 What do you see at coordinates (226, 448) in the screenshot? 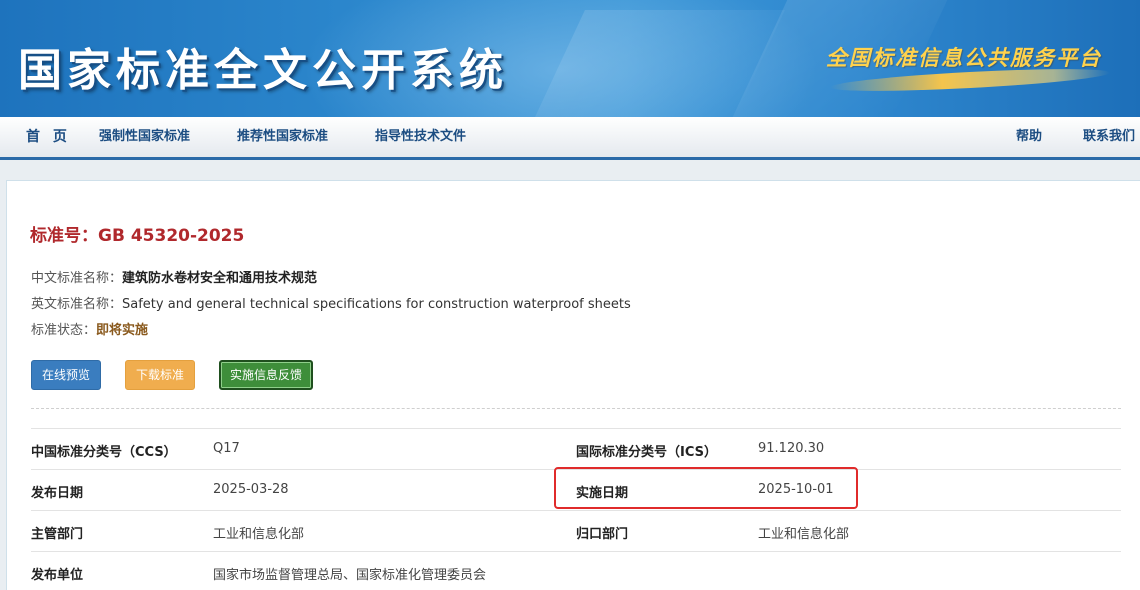
I see `ccs-value: Q17` at bounding box center [226, 448].